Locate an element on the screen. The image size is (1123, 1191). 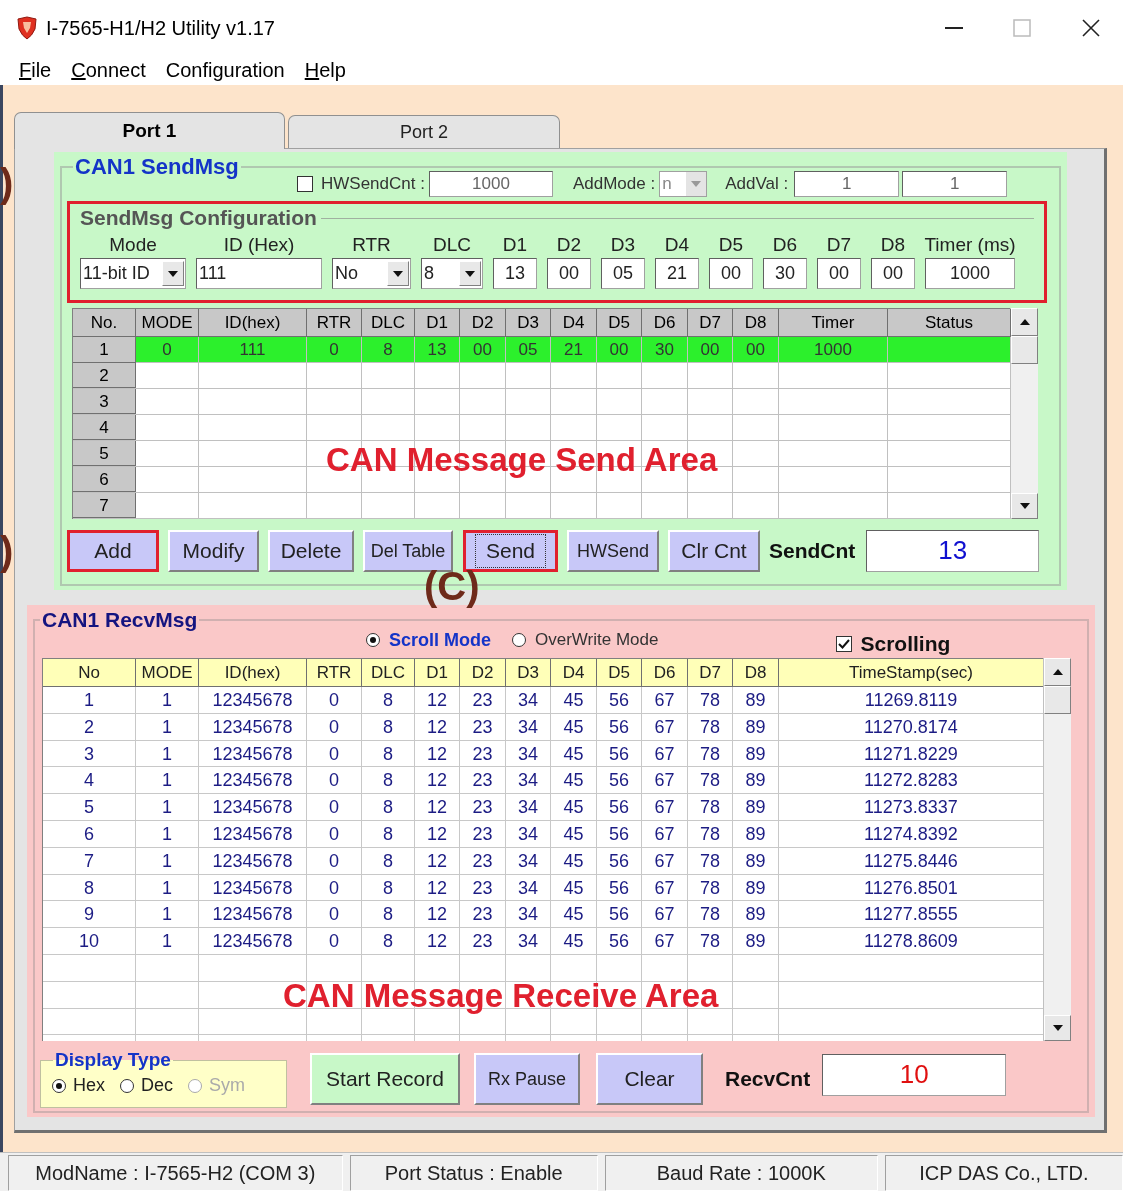
dropdown-arrow-icon is located at coordinates (398, 273).